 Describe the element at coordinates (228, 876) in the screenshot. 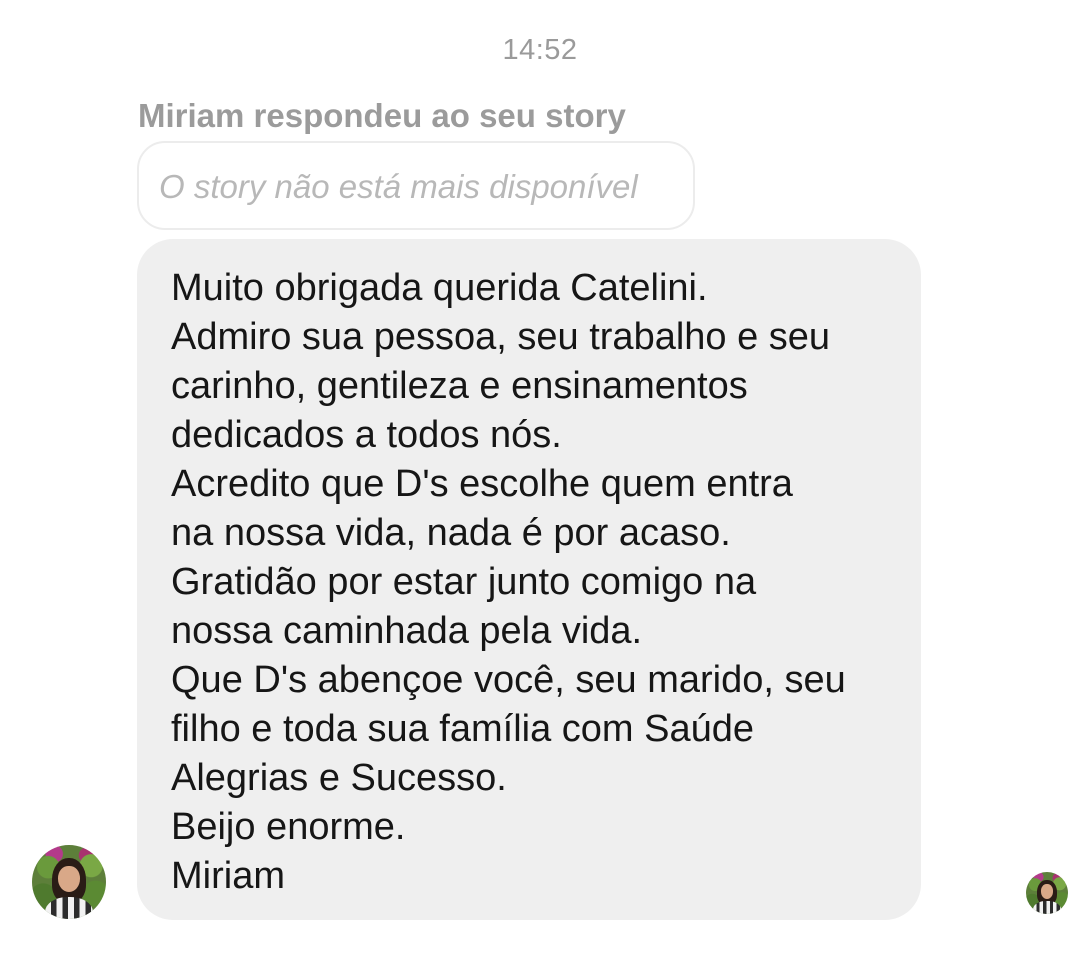

I see `message-line: Miriam` at that location.